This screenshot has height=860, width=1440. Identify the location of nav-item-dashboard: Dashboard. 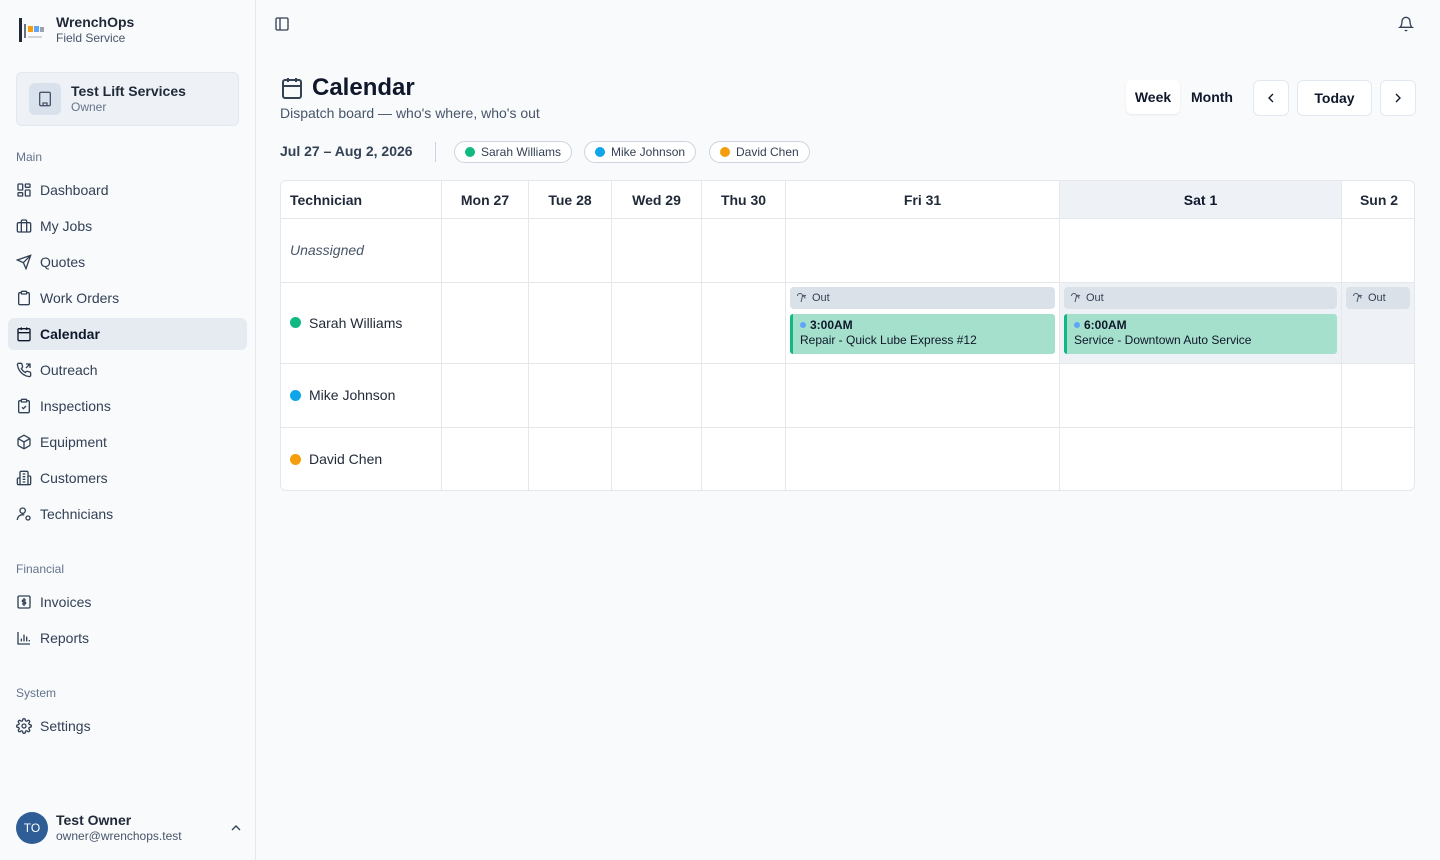
(127, 190).